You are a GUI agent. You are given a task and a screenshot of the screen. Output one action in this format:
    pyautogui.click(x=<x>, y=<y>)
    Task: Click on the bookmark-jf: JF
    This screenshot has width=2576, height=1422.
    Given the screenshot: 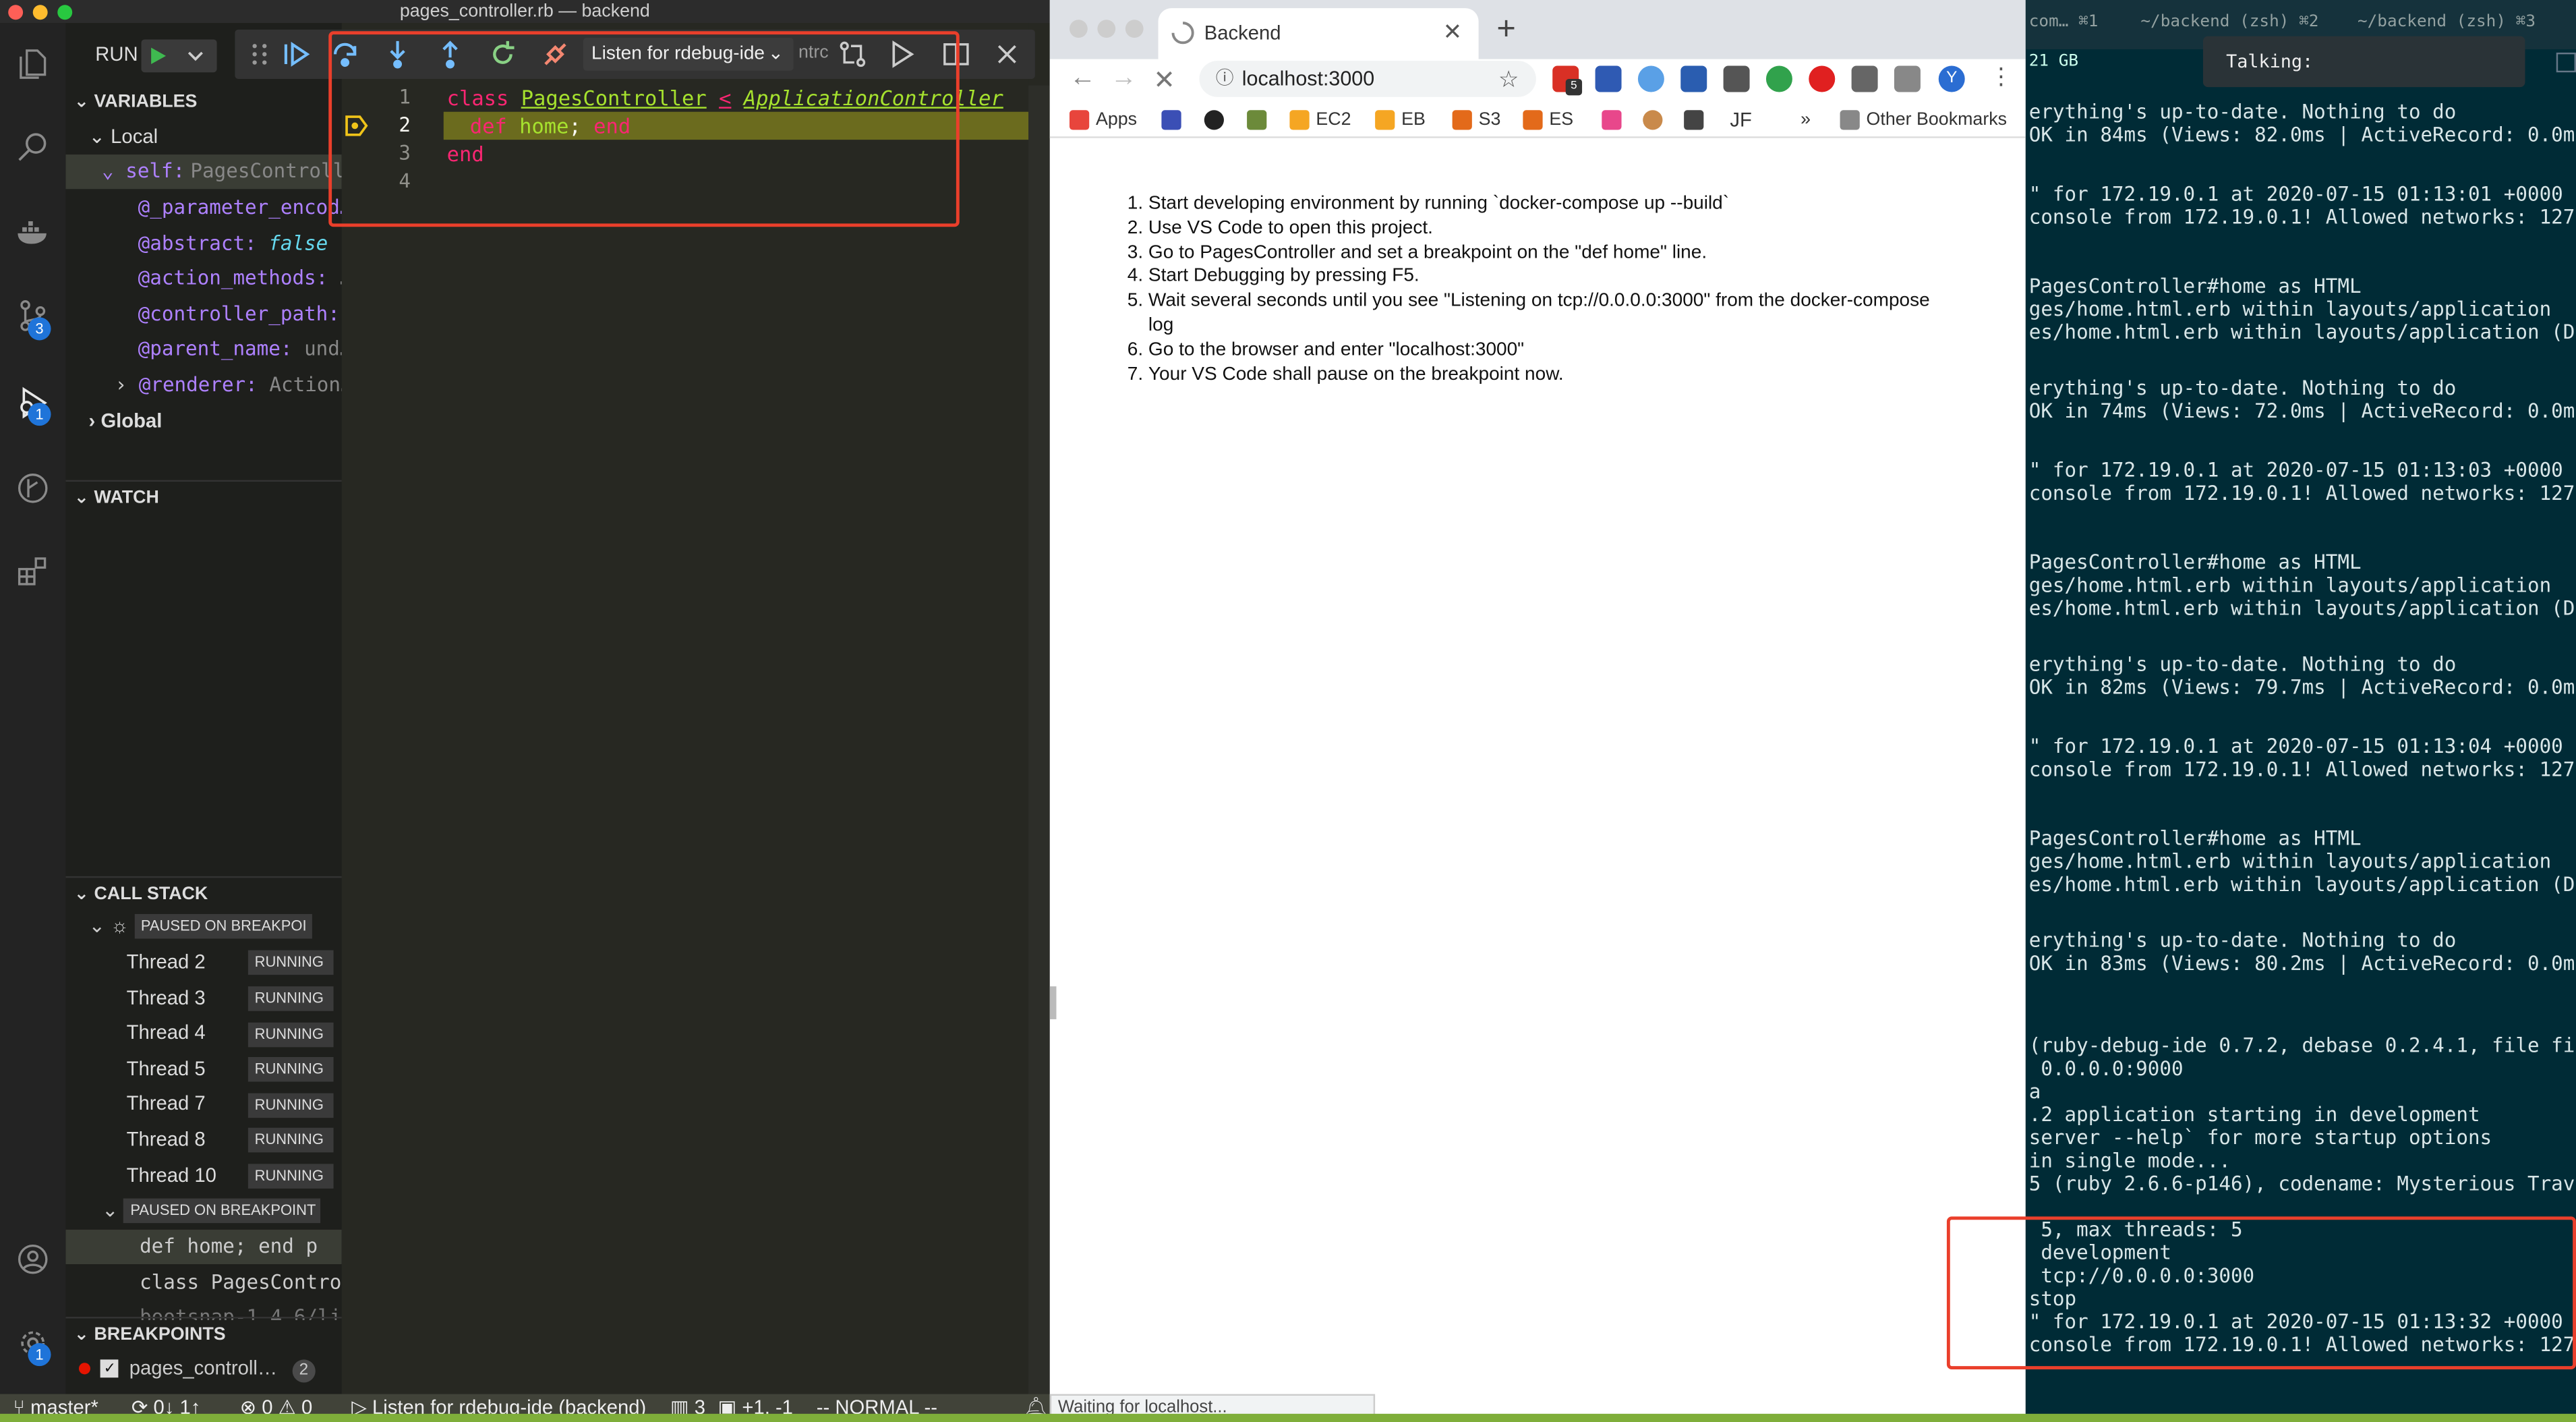 What is the action you would take?
    pyautogui.click(x=1741, y=120)
    